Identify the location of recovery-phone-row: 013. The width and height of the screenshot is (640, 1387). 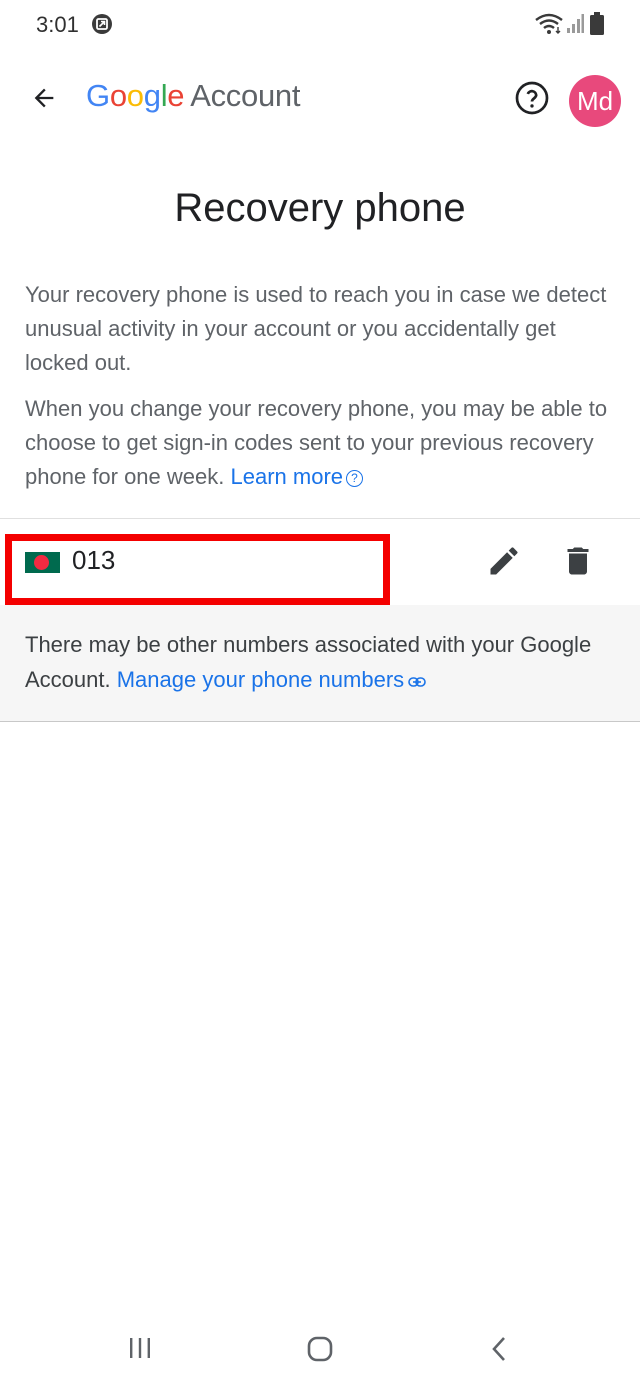
(320, 562).